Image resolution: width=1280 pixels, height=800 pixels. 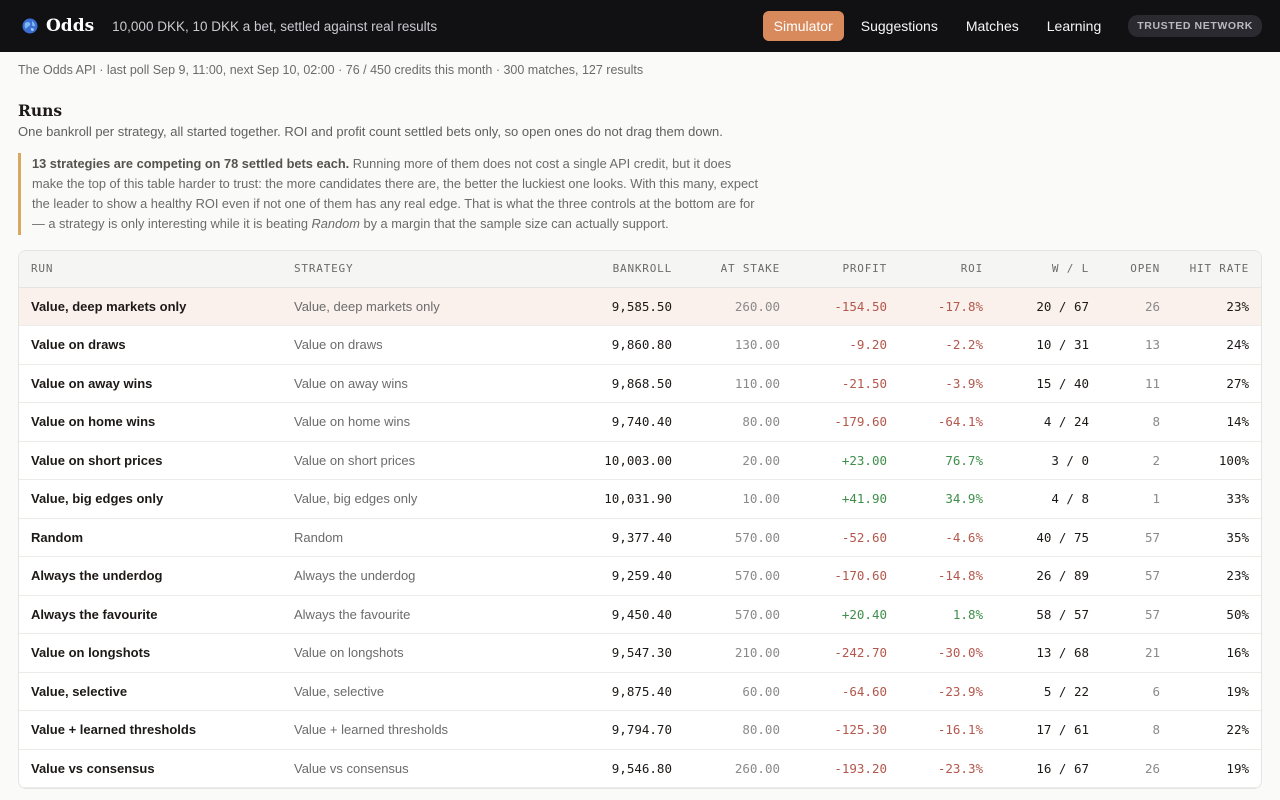 What do you see at coordinates (1216, 269) in the screenshot?
I see `col-hit-rate: HIT RATE` at bounding box center [1216, 269].